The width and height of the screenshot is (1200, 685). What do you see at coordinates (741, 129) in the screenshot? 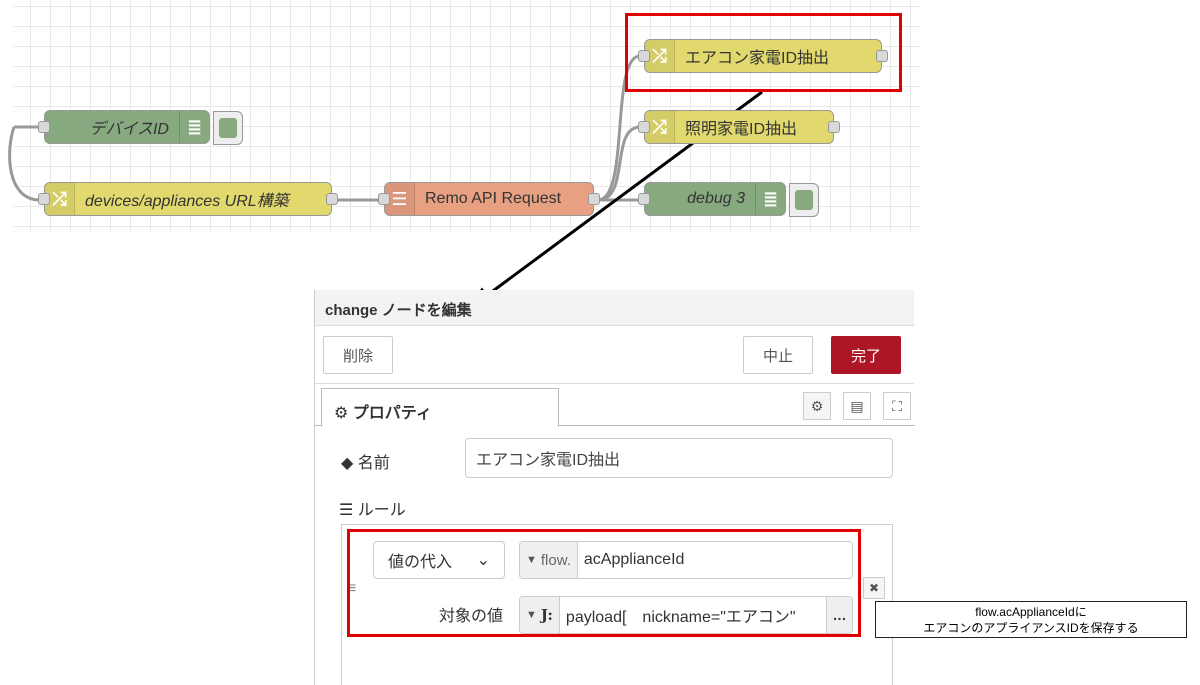
I see `node-label: 照明家電ID抽出` at bounding box center [741, 129].